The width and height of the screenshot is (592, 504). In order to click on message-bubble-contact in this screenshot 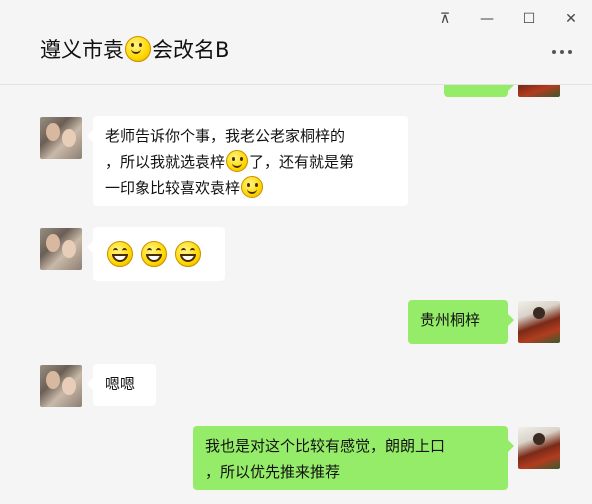, I will do `click(156, 254)`.